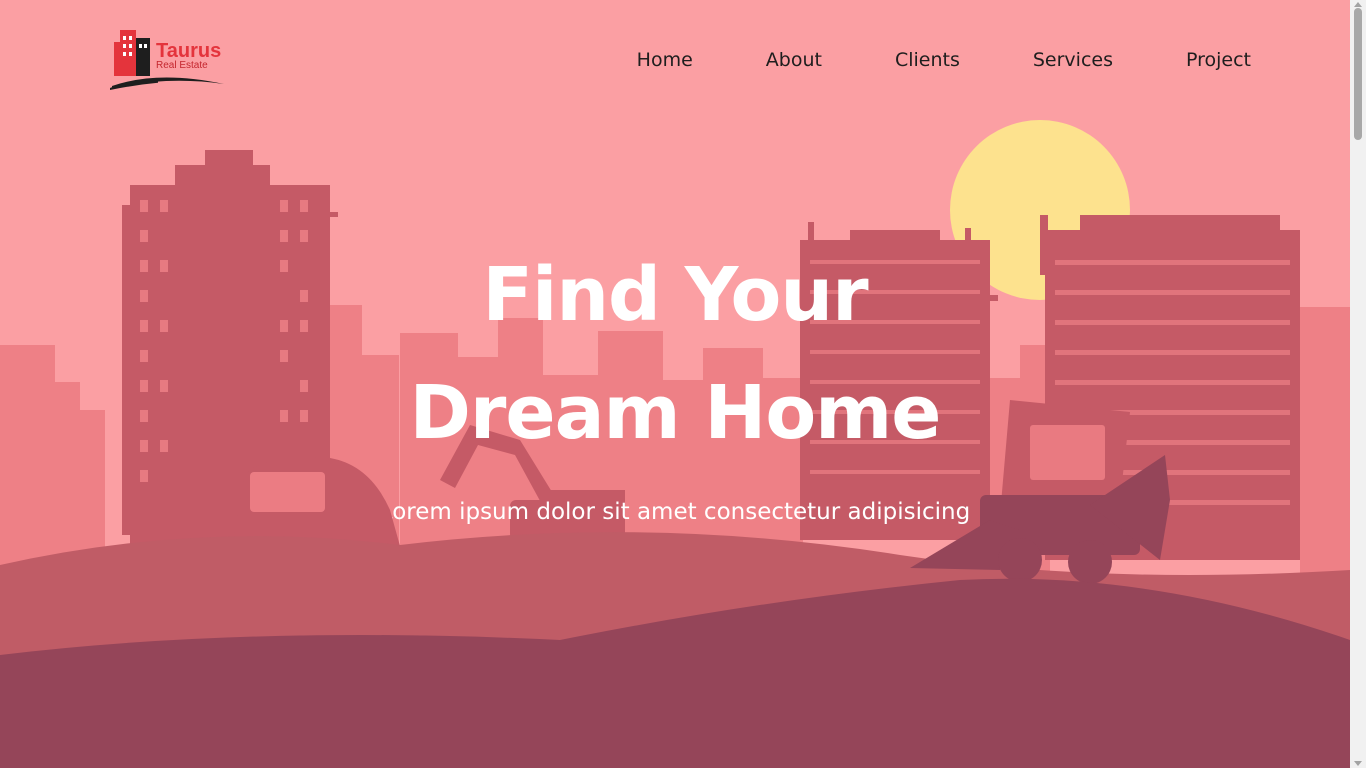  I want to click on nav-link-services: Services, so click(1073, 60).